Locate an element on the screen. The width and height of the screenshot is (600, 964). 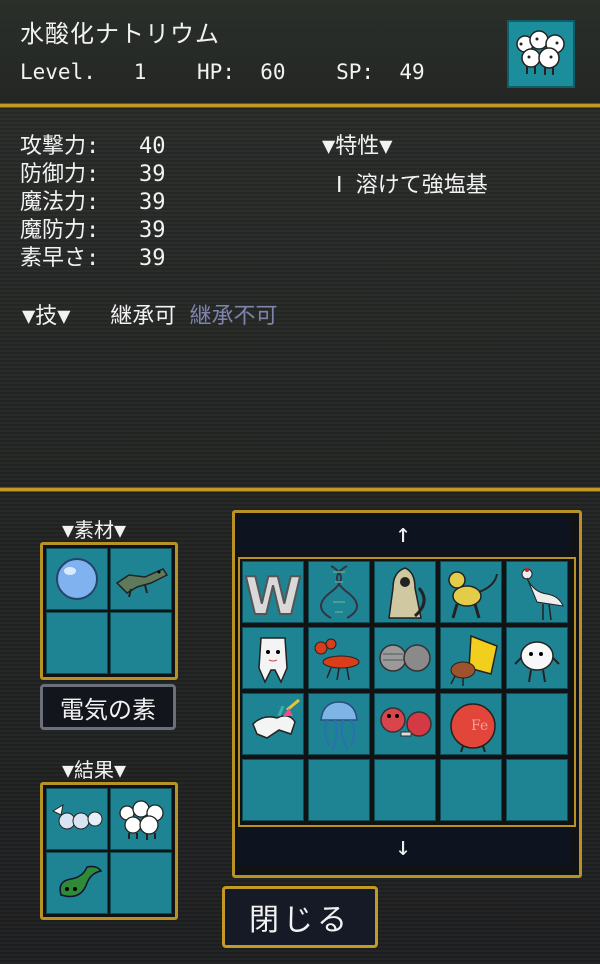
skills-row: ▼技▼ 継承可 継承不可 is located at coordinates (150, 314).